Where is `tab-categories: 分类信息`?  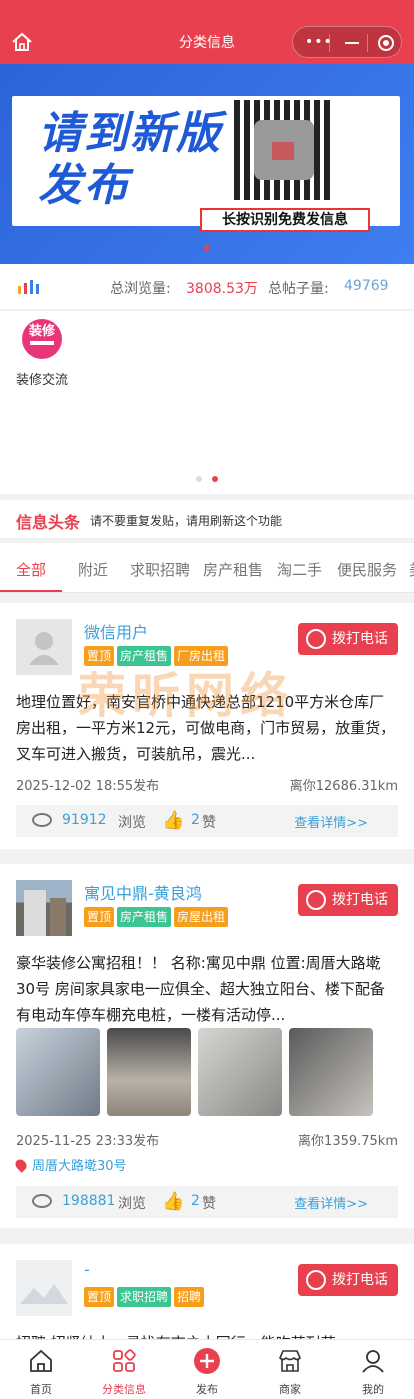 tab-categories: 分类信息 is located at coordinates (124, 1369).